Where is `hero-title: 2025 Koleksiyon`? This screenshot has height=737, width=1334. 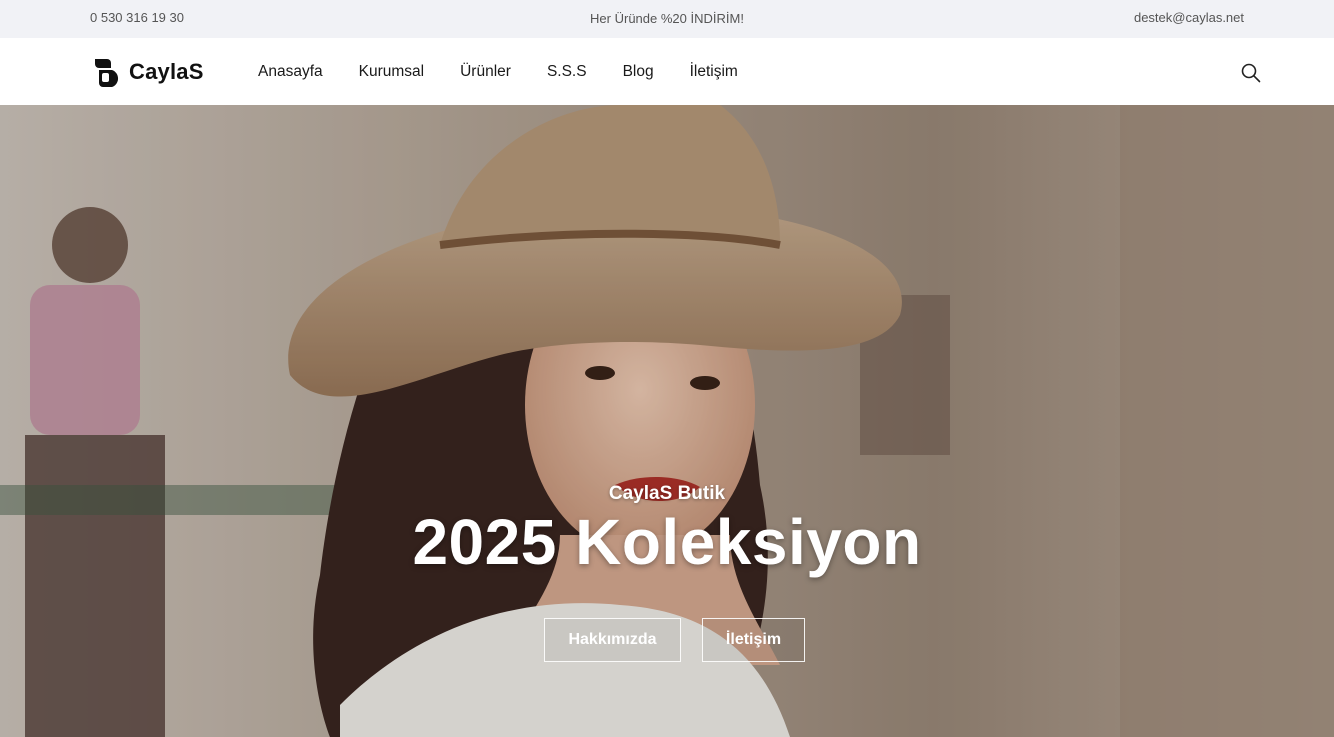 hero-title: 2025 Koleksiyon is located at coordinates (667, 542).